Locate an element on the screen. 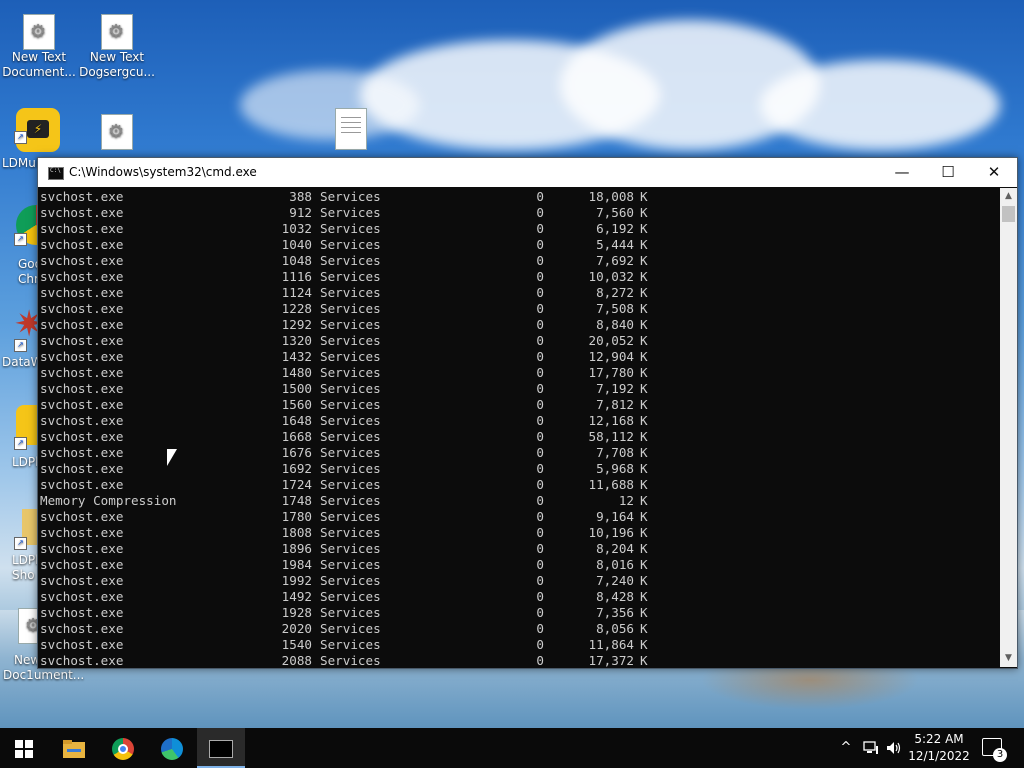 The image size is (1024, 768). file-explorer-icon is located at coordinates (74, 748).